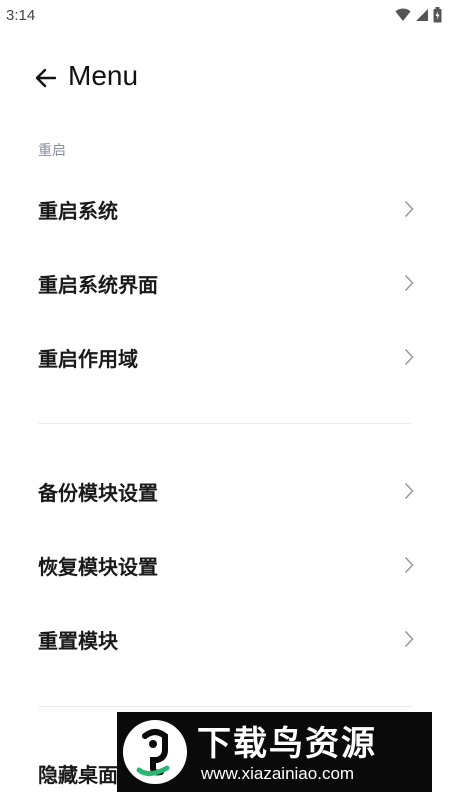 The image size is (450, 800). Describe the element at coordinates (225, 78) in the screenshot. I see `app-bar: Menu` at that location.